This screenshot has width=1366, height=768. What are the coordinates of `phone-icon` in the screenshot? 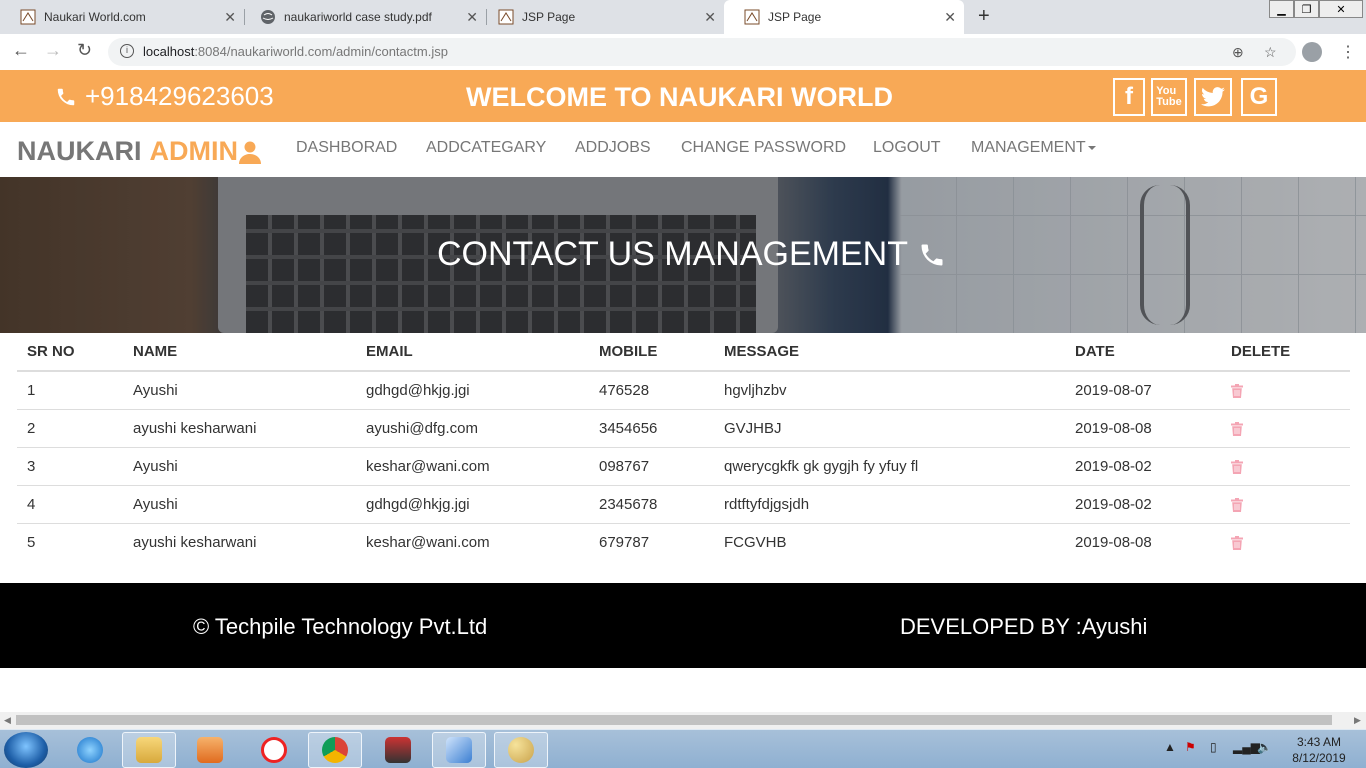 It's located at (66, 96).